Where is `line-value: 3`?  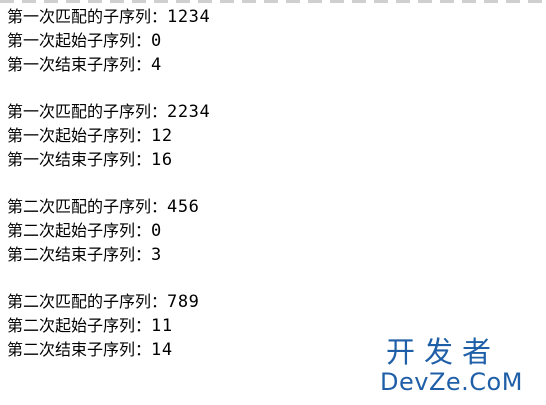
line-value: 3 is located at coordinates (156, 255).